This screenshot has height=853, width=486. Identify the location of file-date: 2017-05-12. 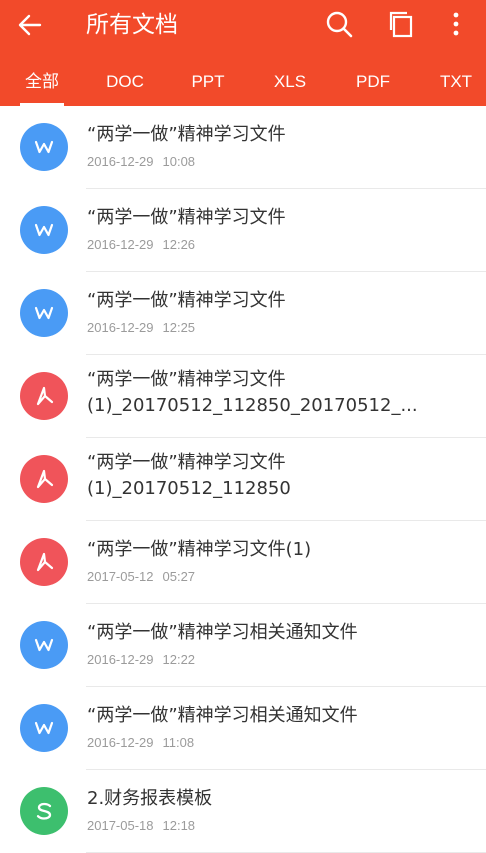
(120, 576).